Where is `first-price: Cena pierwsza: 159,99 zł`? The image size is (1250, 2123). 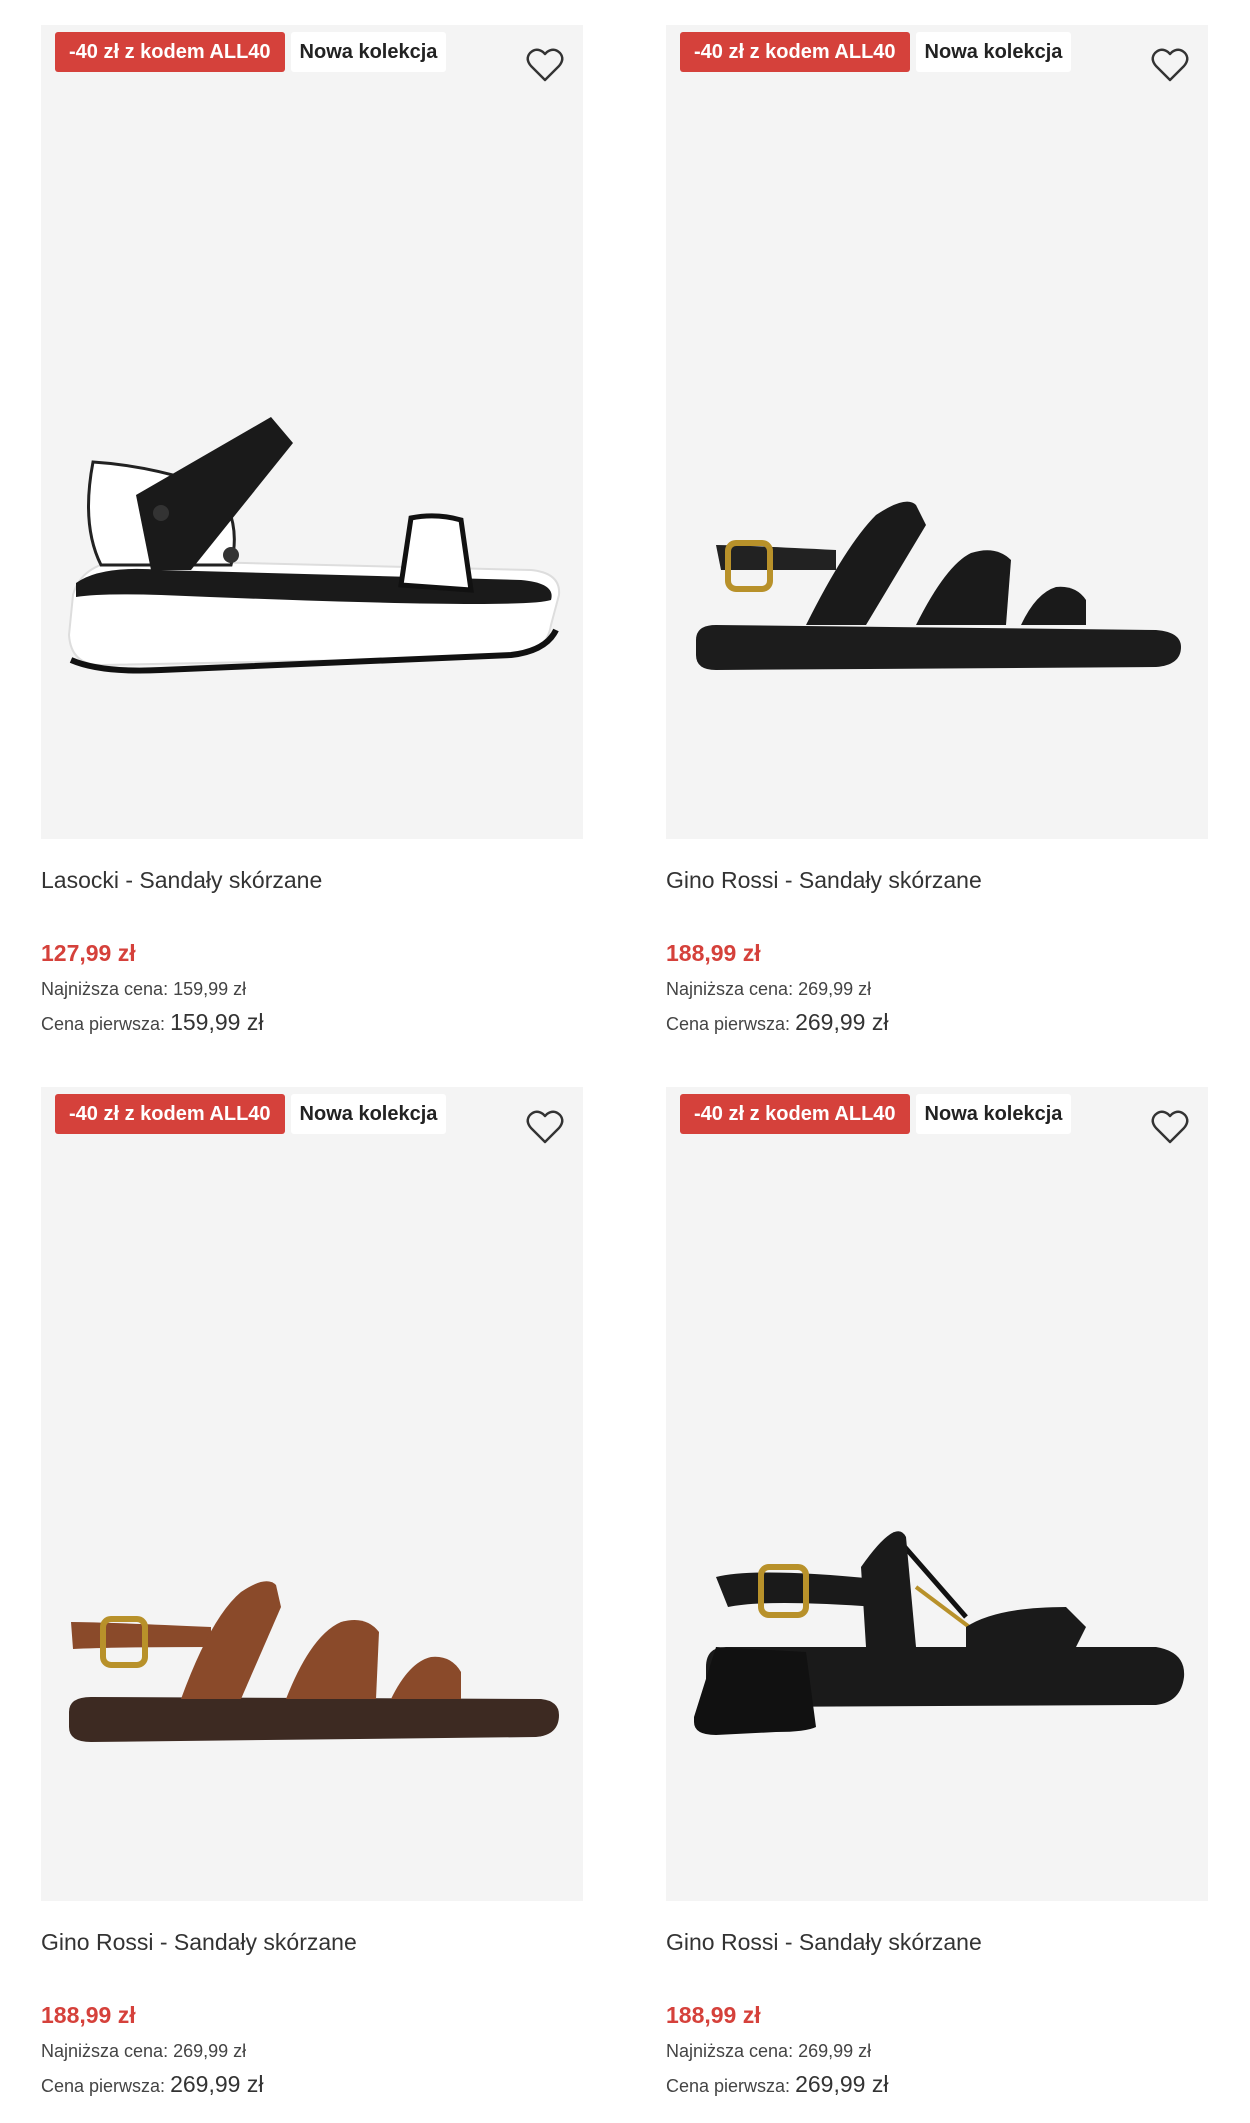 first-price: Cena pierwsza: 159,99 zł is located at coordinates (152, 1022).